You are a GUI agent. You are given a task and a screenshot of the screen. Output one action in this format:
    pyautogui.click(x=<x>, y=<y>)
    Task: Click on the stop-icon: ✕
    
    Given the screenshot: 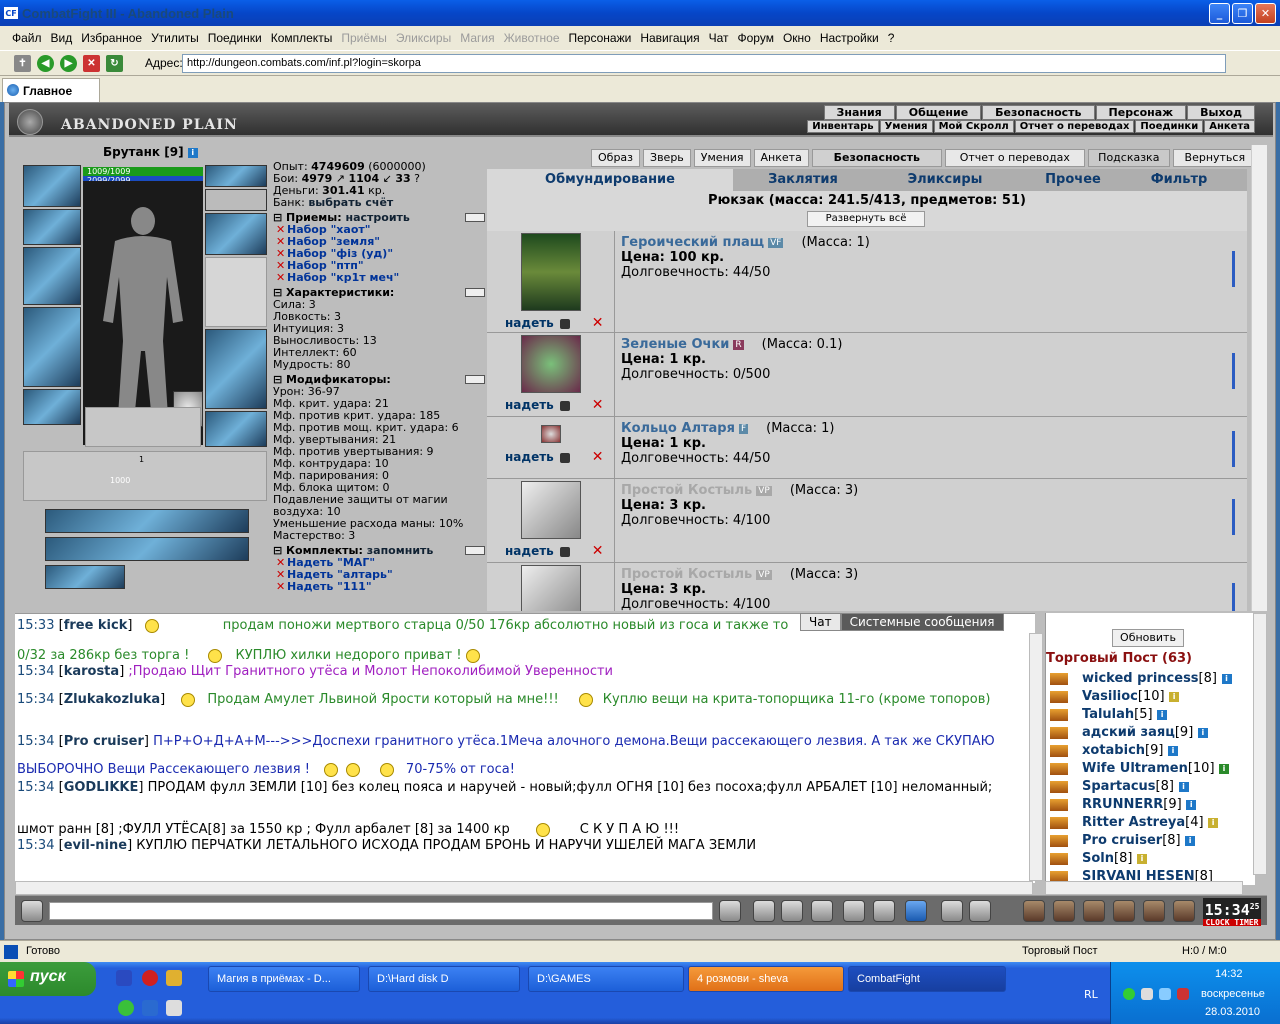 What is the action you would take?
    pyautogui.click(x=91, y=63)
    